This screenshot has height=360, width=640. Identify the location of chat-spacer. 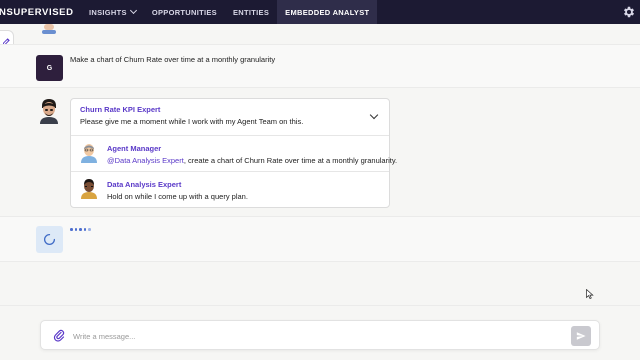
(320, 284).